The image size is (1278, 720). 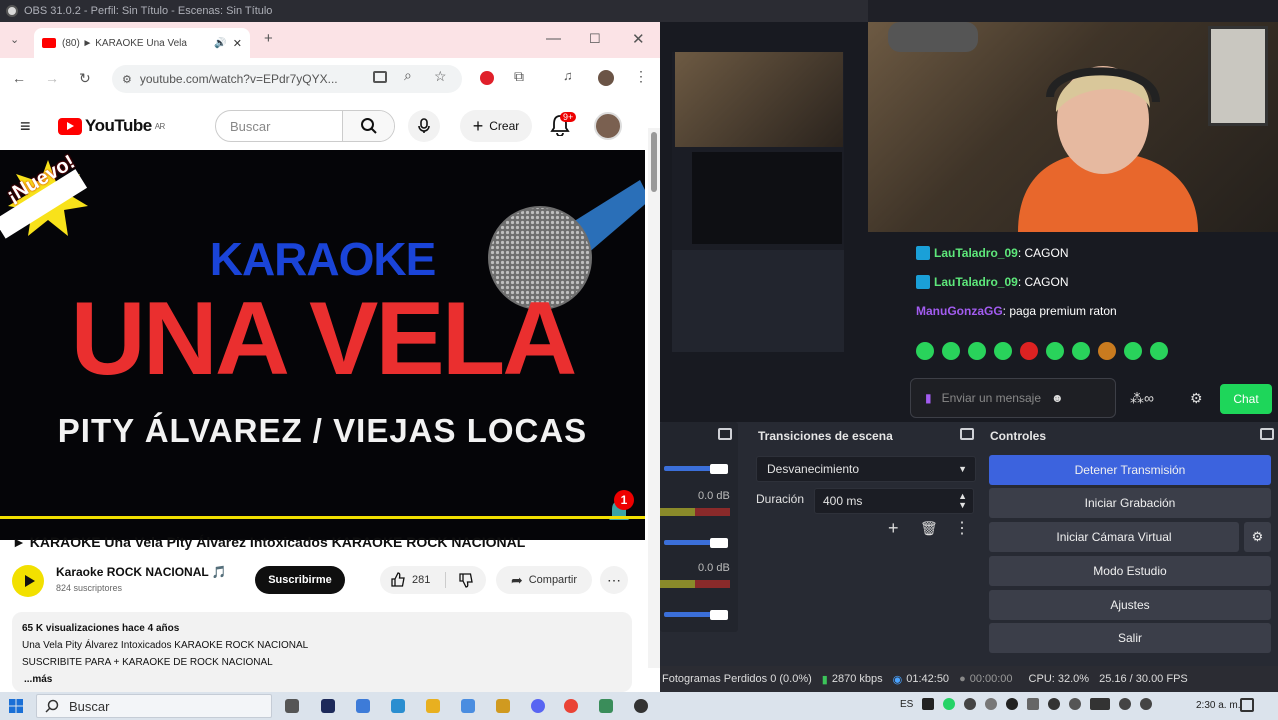 I want to click on bookmark-star-icon: ☆, so click(x=440, y=76).